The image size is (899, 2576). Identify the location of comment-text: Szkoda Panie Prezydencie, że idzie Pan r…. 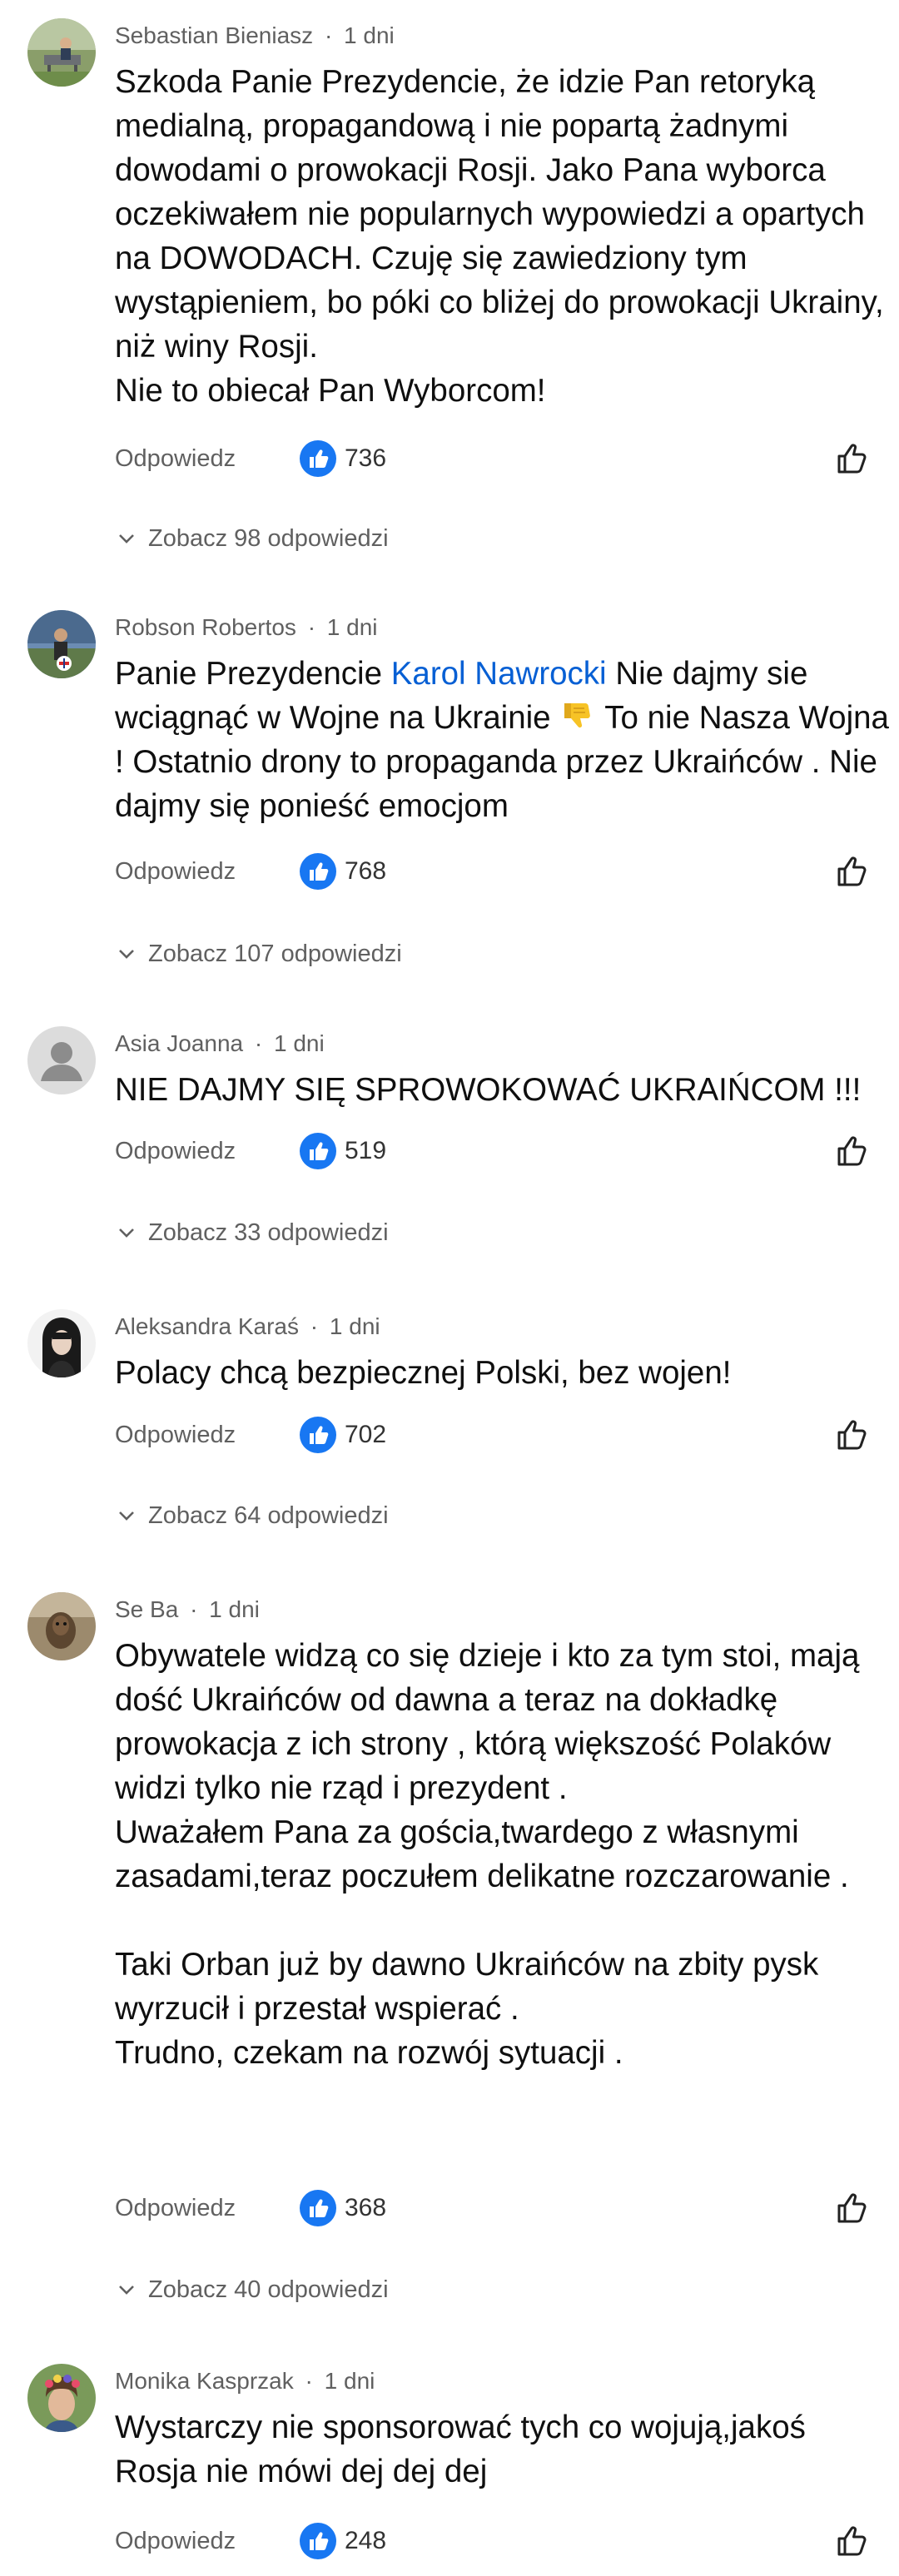
(499, 236).